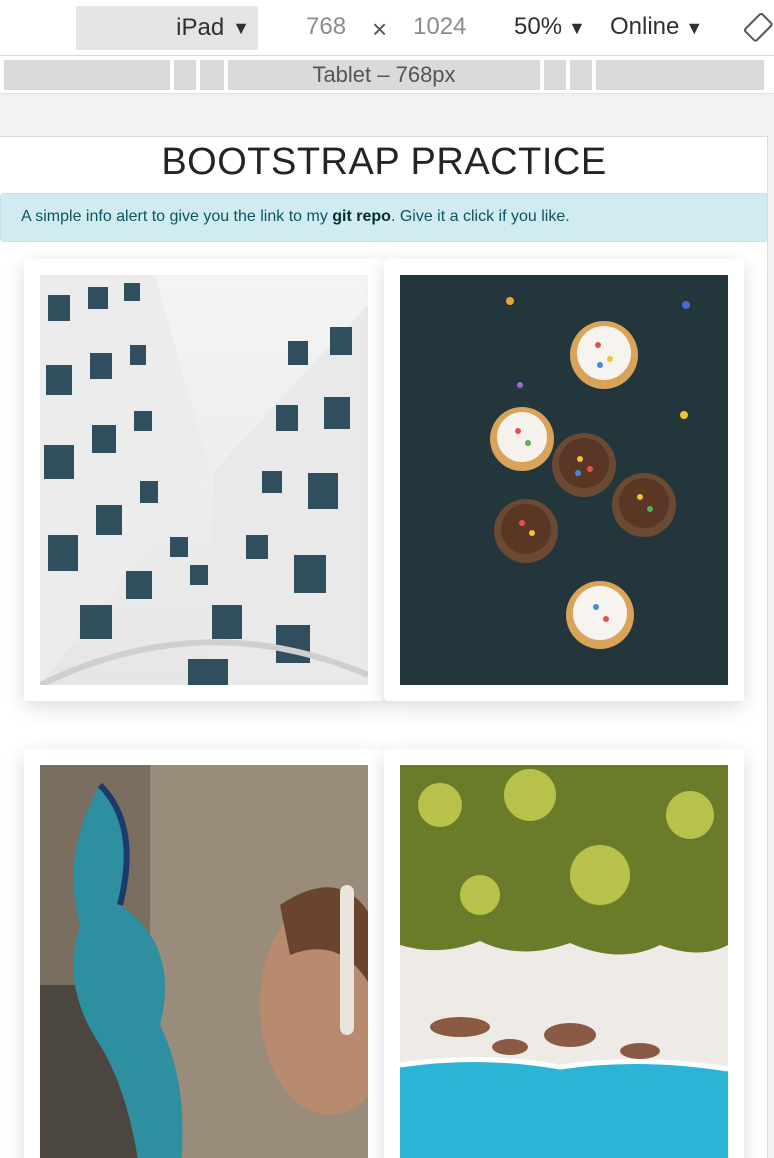 This screenshot has height=1158, width=774. Describe the element at coordinates (480, 216) in the screenshot. I see `alert-text-after: . Give it a click if you like.` at that location.